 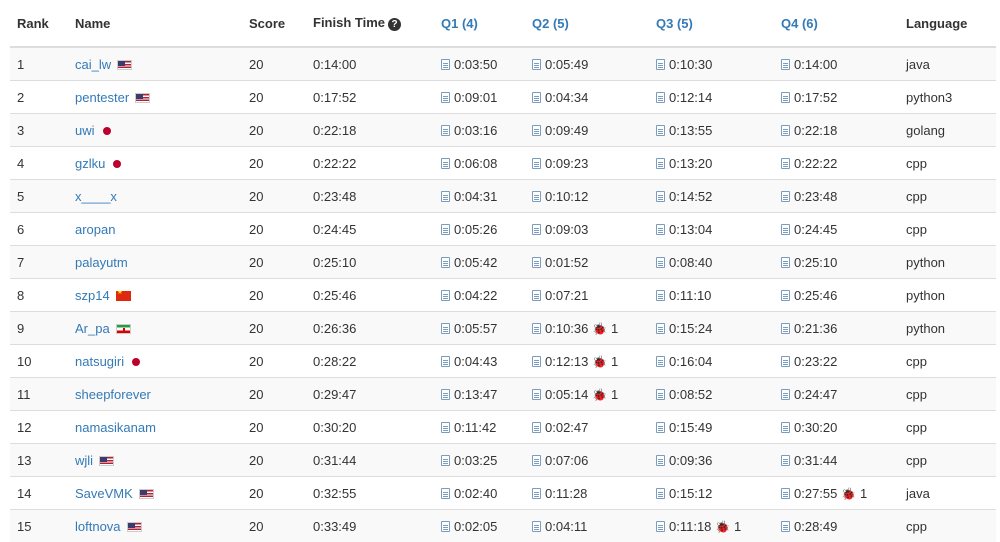 I want to click on q3-cell: 0:10:30, so click(x=711, y=64).